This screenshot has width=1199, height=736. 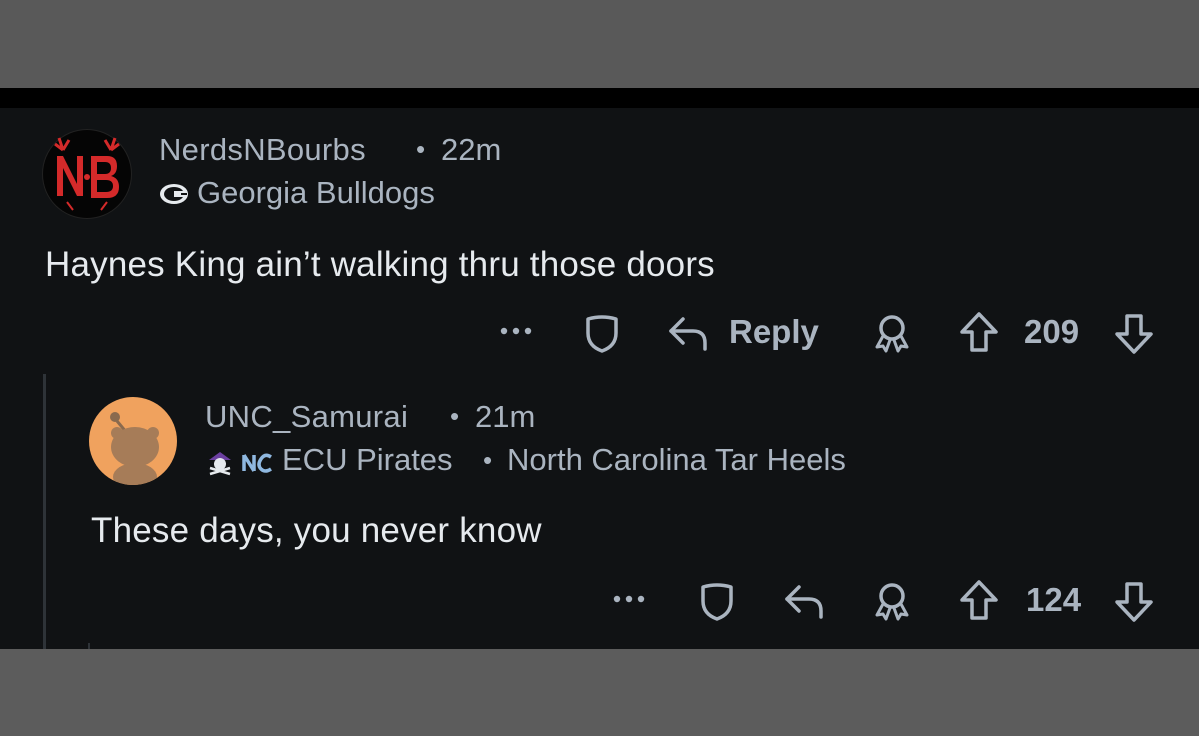 I want to click on user-flair: Georgia Bulldogs, so click(x=316, y=192).